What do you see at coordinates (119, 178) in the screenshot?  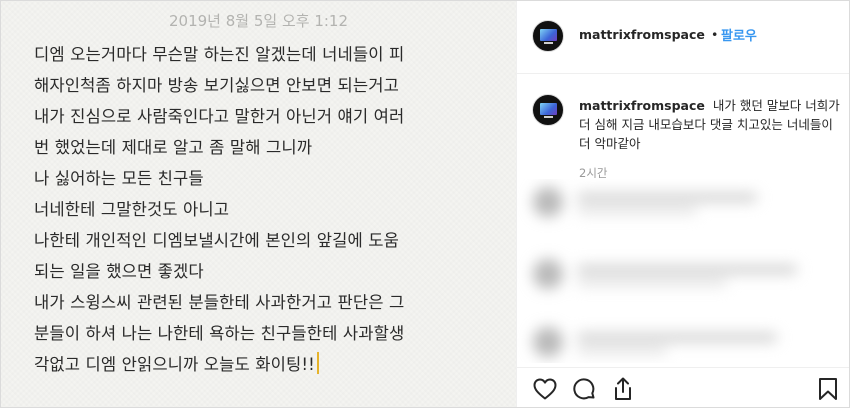 I see `note-line: 나 싫어하는 모든 친구들` at bounding box center [119, 178].